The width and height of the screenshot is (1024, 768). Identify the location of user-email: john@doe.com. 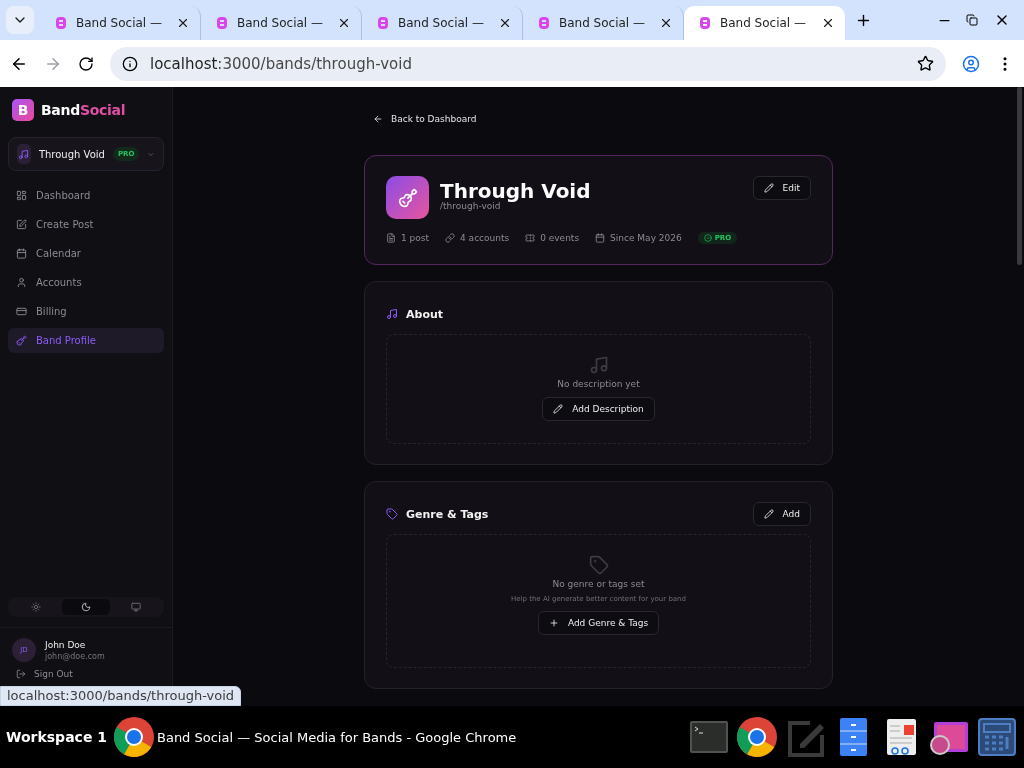
(75, 656).